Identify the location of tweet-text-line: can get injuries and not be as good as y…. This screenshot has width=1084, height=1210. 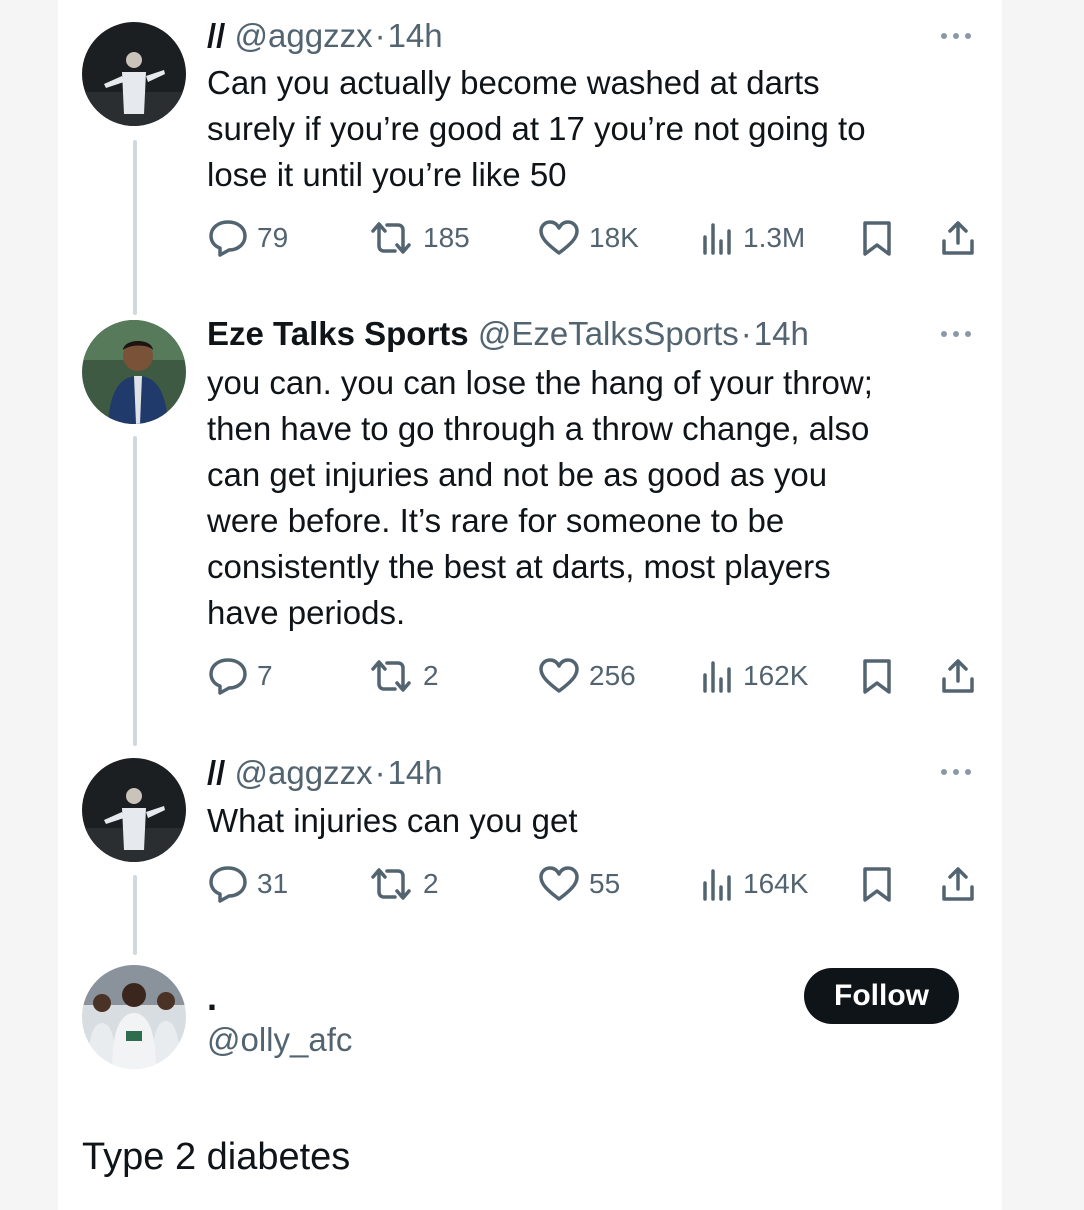
(517, 474).